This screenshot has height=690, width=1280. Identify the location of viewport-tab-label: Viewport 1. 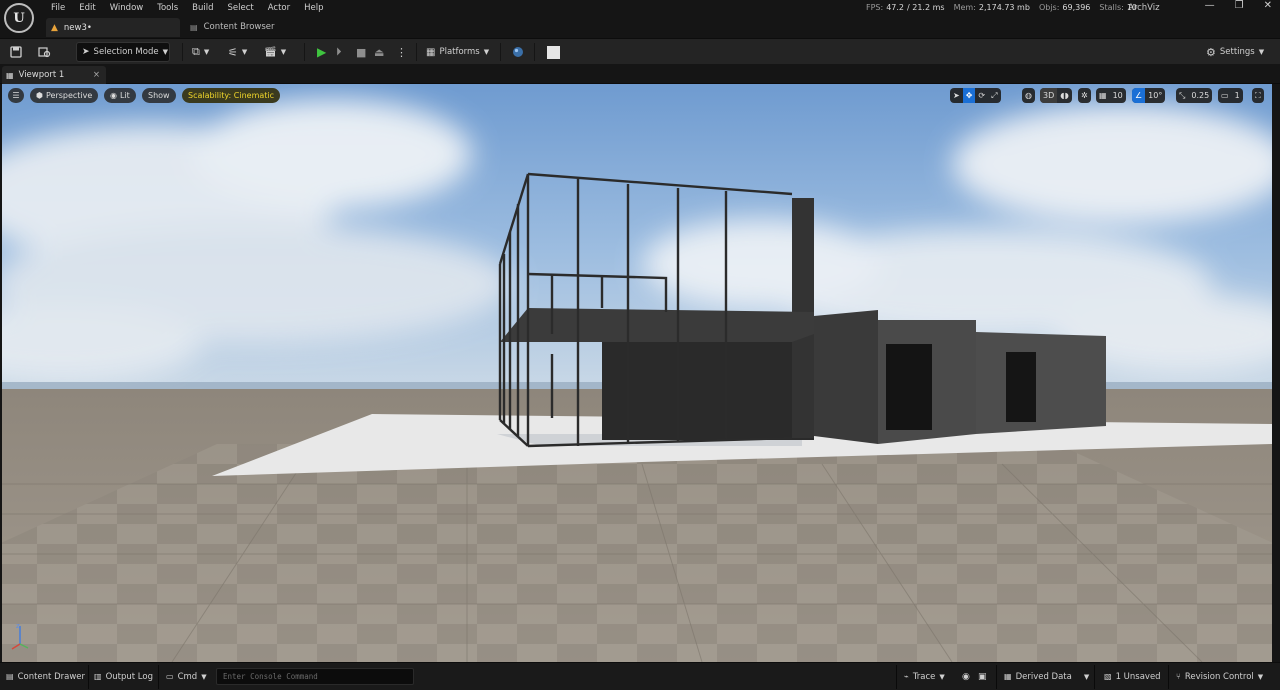
(41, 75).